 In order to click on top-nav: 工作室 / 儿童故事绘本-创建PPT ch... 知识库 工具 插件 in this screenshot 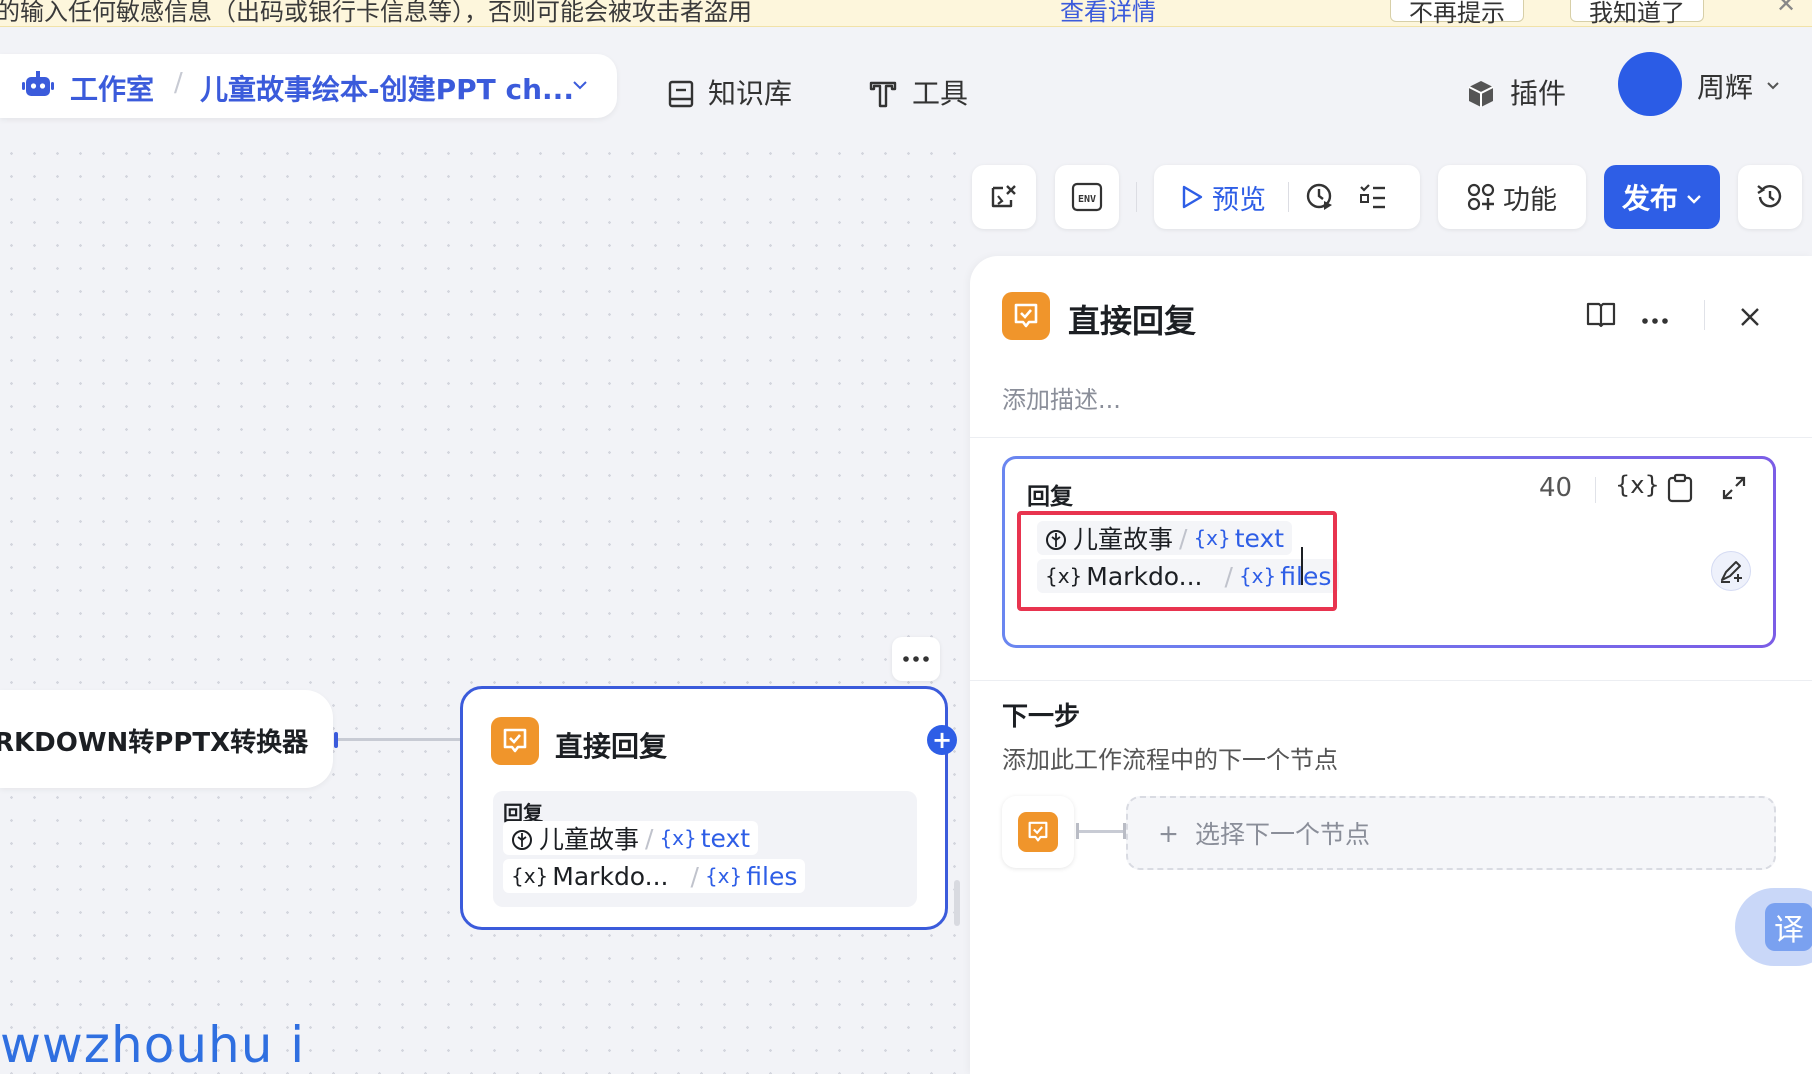, I will do `click(906, 84)`.